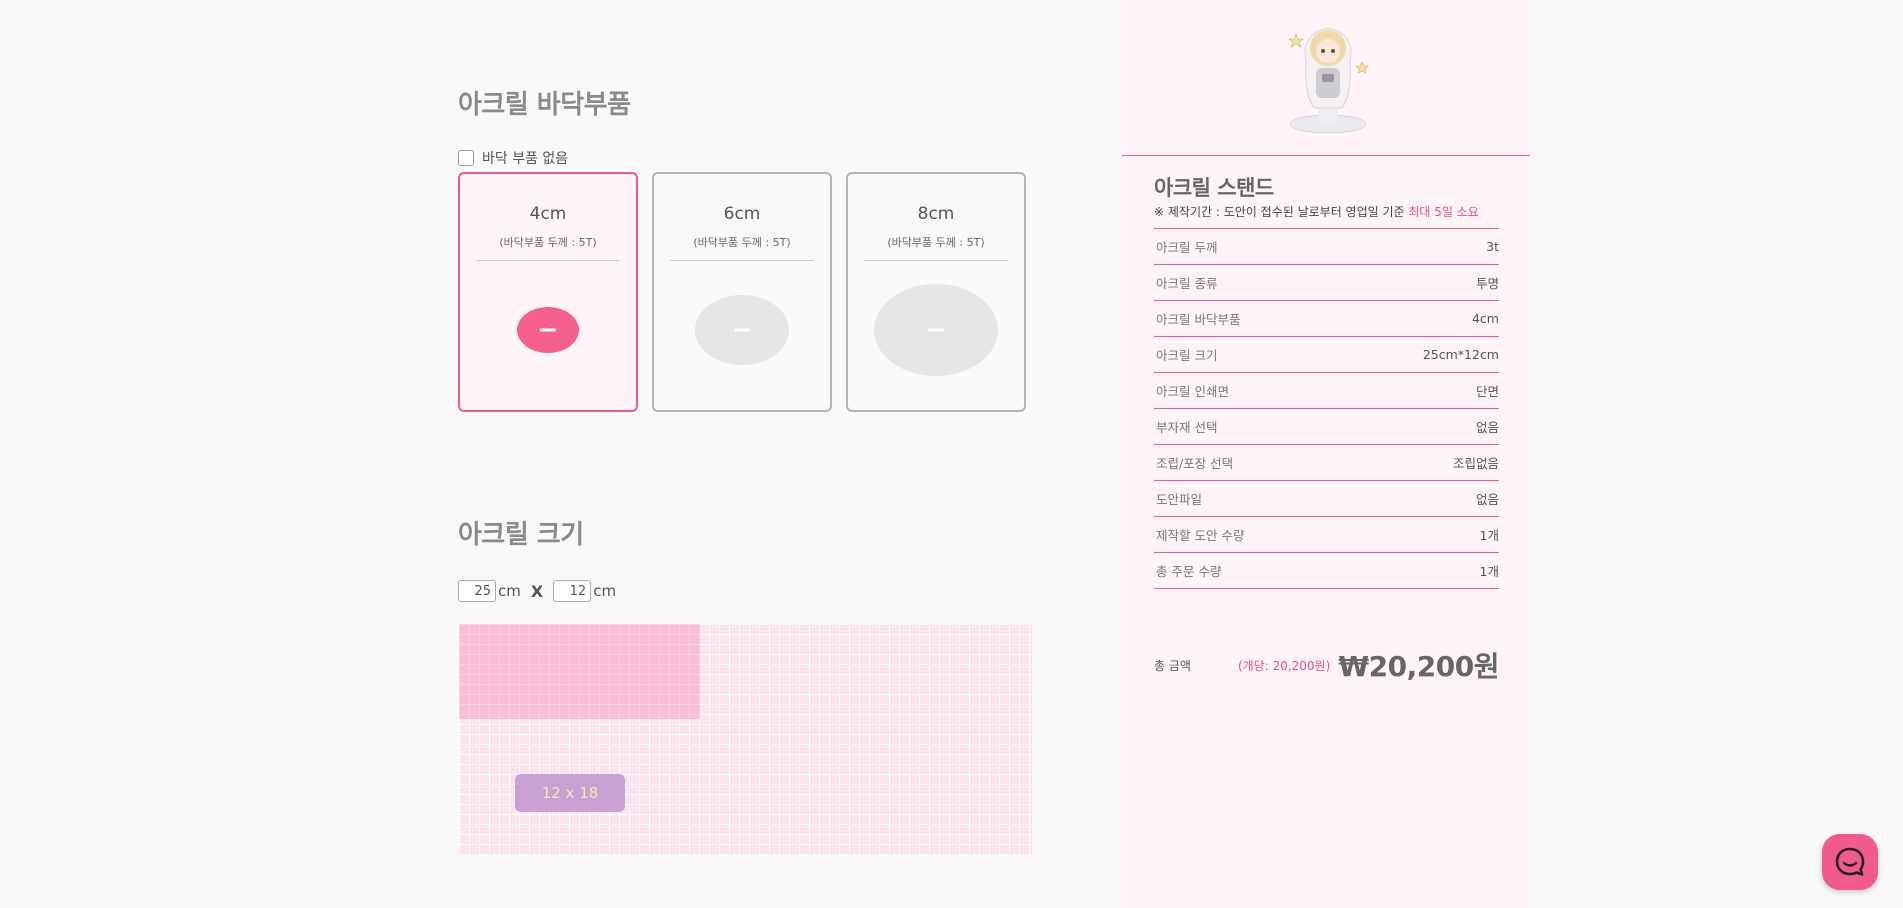  I want to click on total-price-row: 총 금액 (개당: 20,200원) ₩20,200원, so click(1326, 665).